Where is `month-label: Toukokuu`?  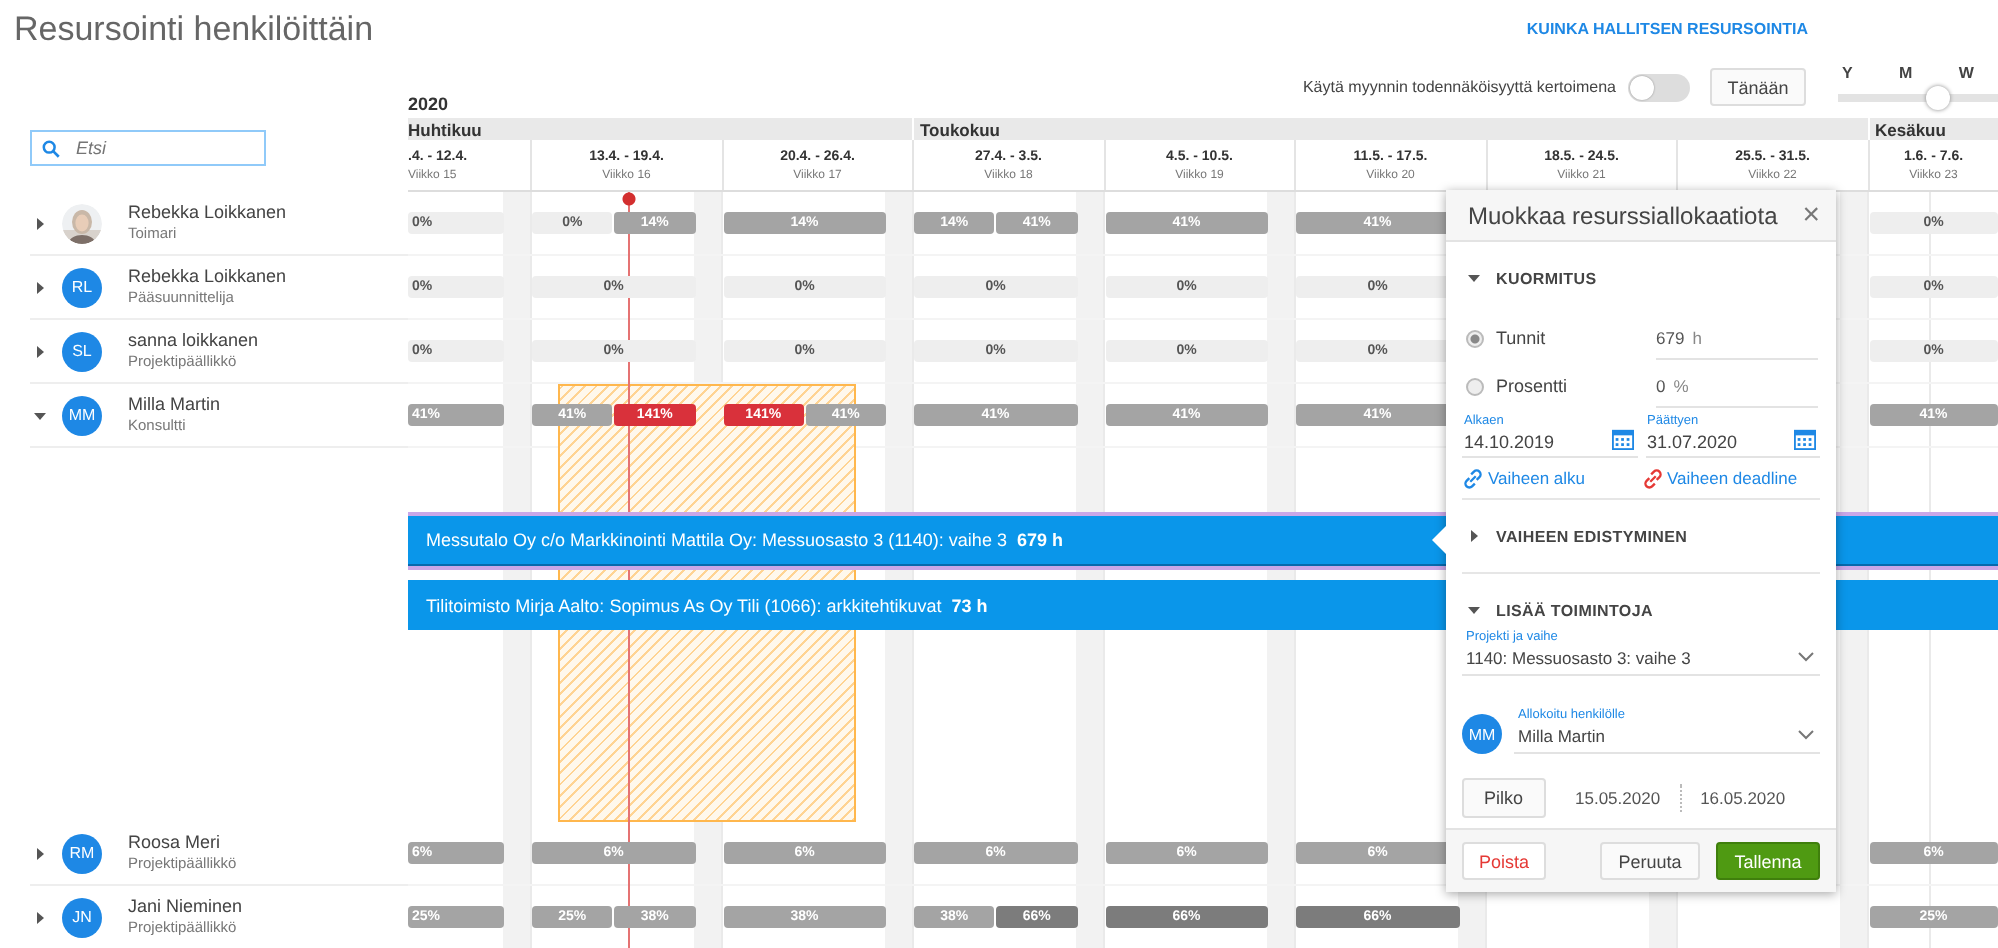 month-label: Toukokuu is located at coordinates (960, 129).